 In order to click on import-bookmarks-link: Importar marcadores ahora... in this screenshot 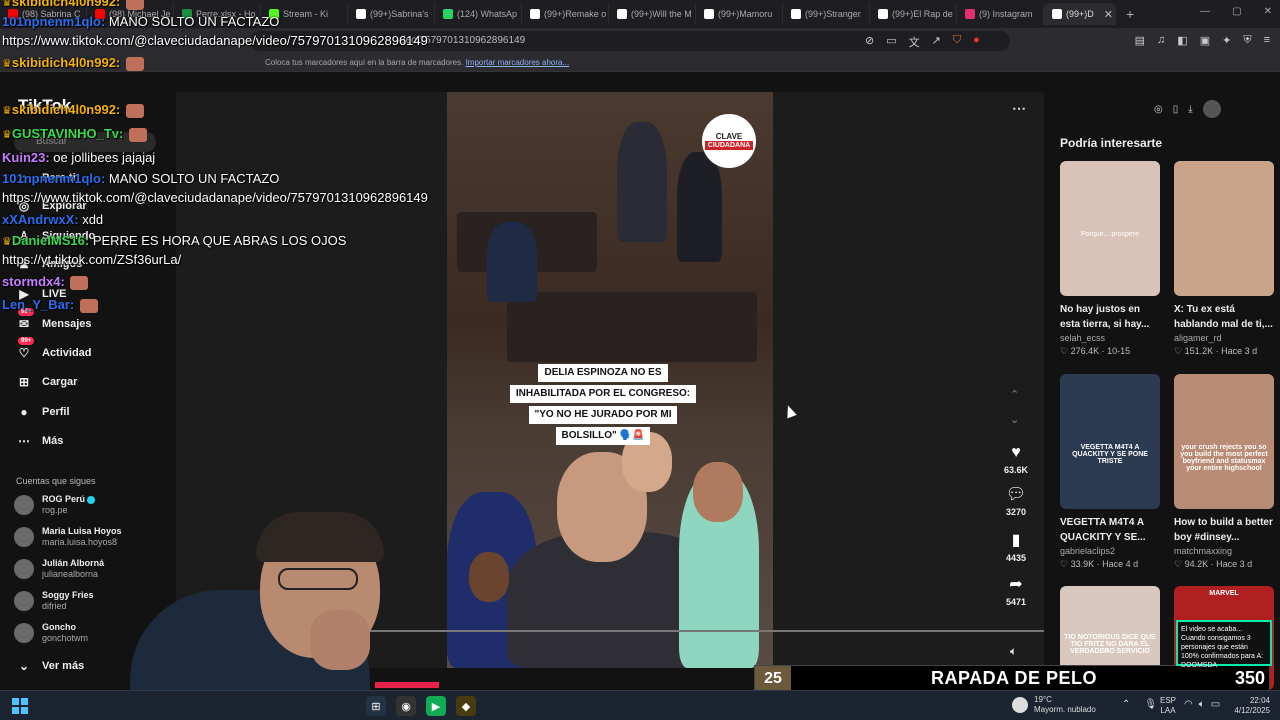, I will do `click(518, 62)`.